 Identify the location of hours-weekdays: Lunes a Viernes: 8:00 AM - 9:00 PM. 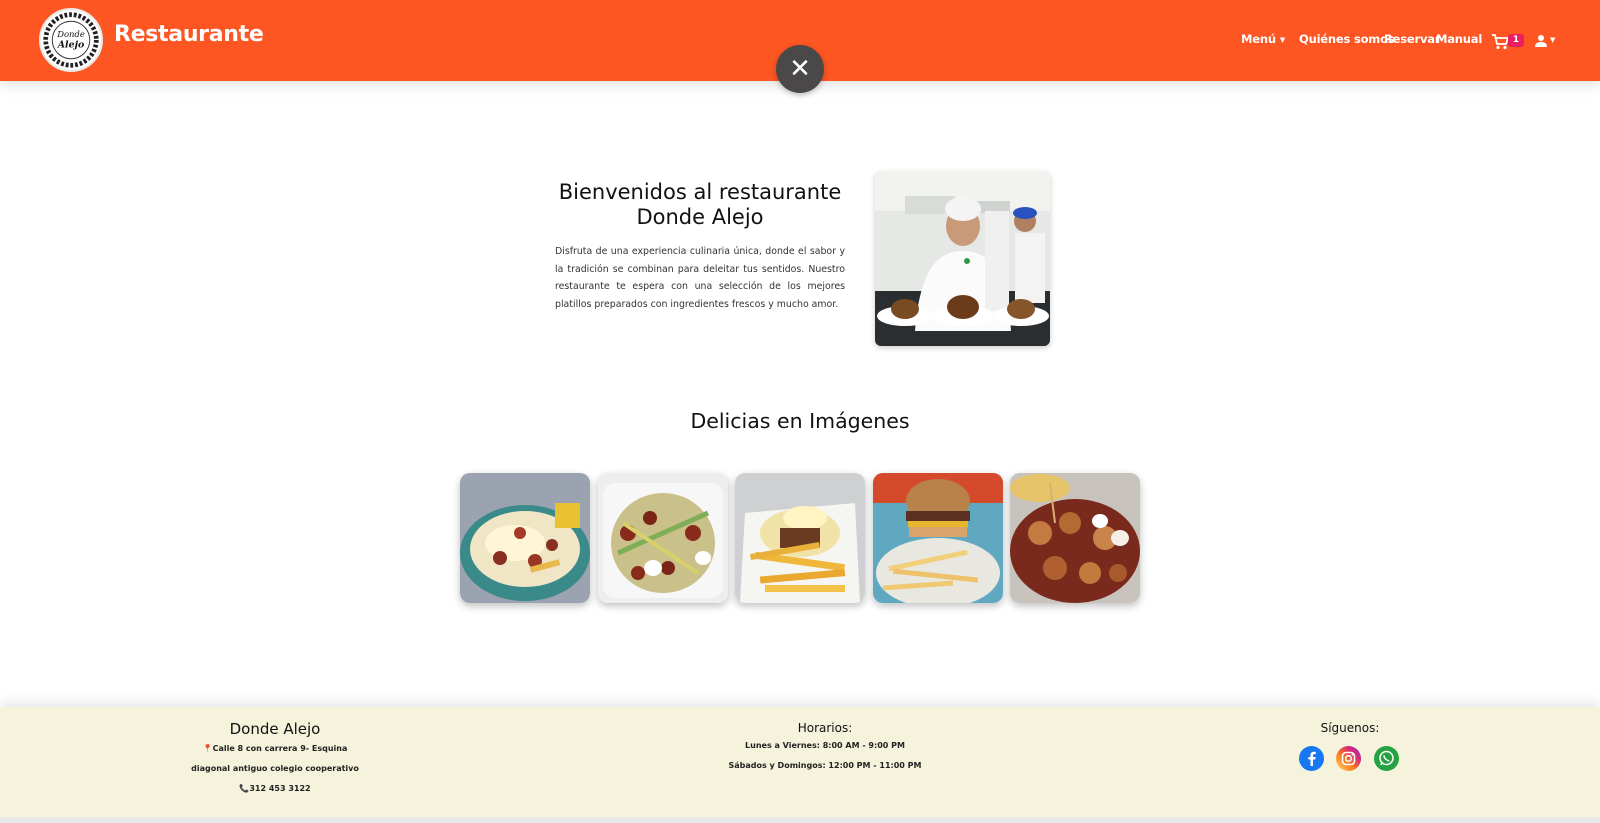
(825, 745).